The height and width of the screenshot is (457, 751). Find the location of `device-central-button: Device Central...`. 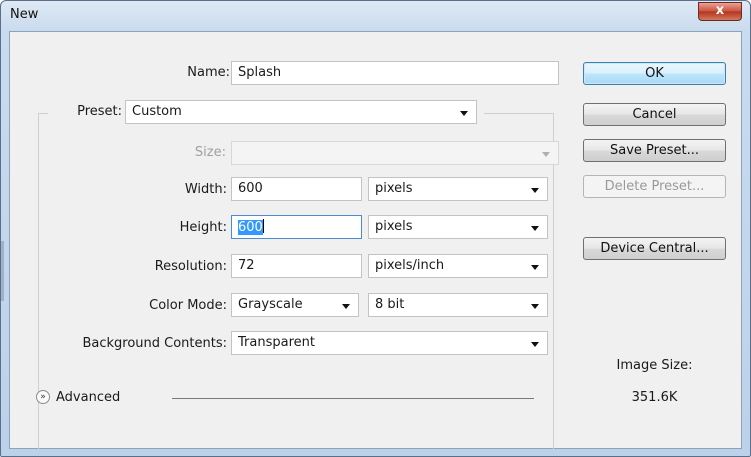

device-central-button: Device Central... is located at coordinates (654, 248).